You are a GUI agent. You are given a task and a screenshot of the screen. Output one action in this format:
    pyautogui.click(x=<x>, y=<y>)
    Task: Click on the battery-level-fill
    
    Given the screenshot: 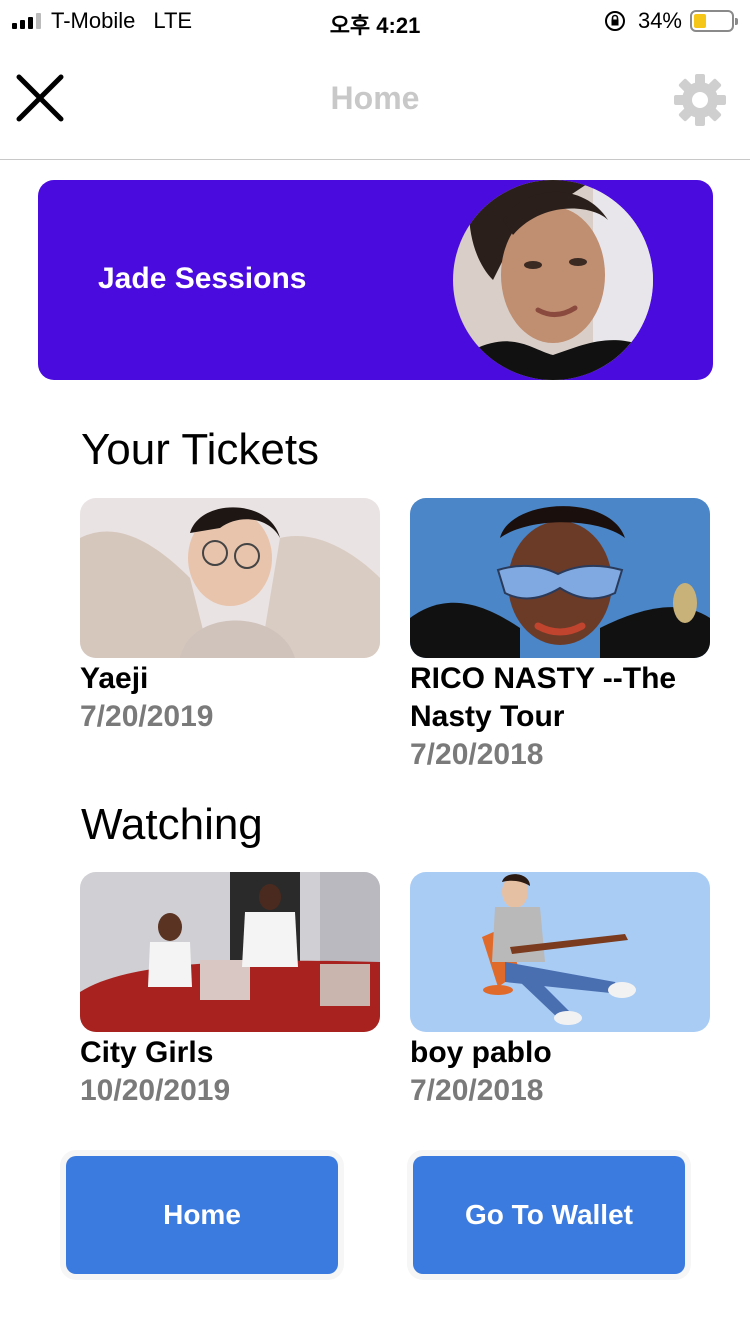 What is the action you would take?
    pyautogui.click(x=700, y=21)
    